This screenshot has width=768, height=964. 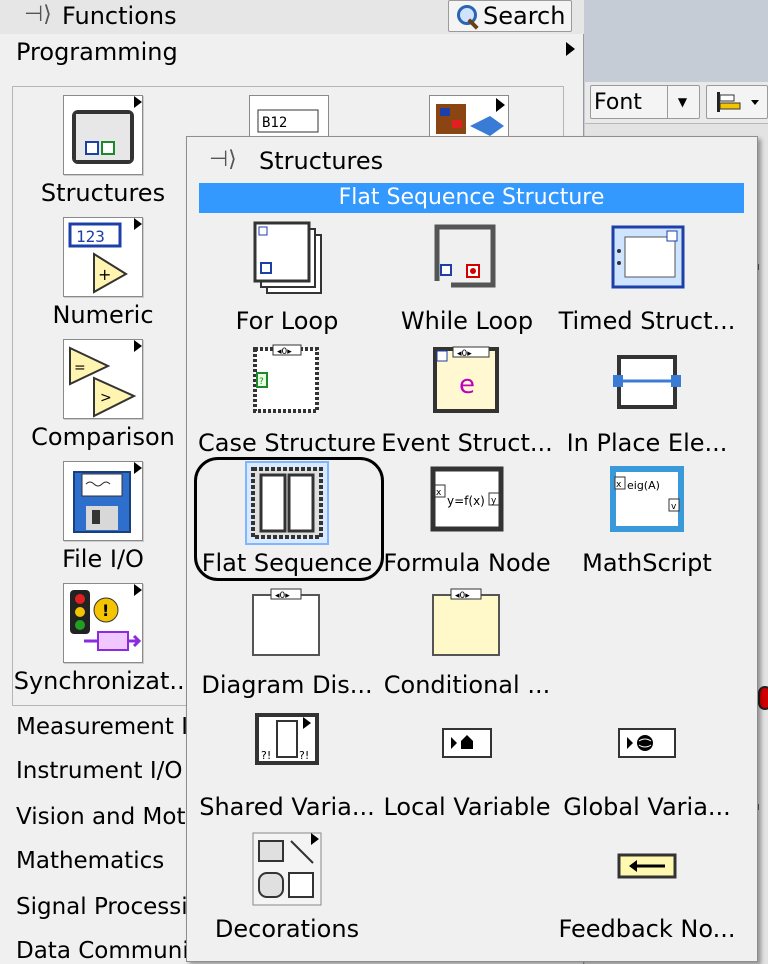 I want to click on programming-label: Programming, so click(x=97, y=52).